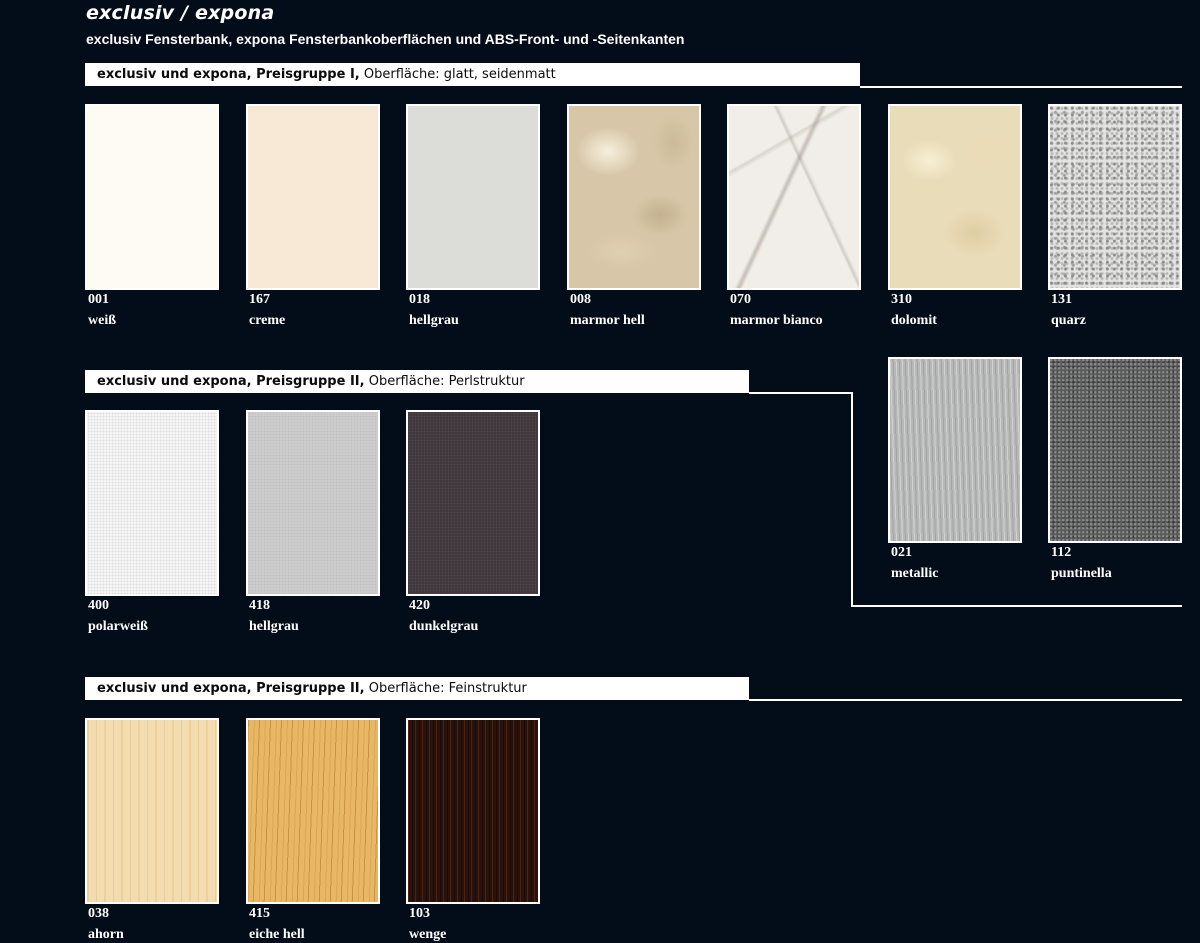 Image resolution: width=1200 pixels, height=943 pixels. What do you see at coordinates (267, 320) in the screenshot?
I see `swatch-name: creme` at bounding box center [267, 320].